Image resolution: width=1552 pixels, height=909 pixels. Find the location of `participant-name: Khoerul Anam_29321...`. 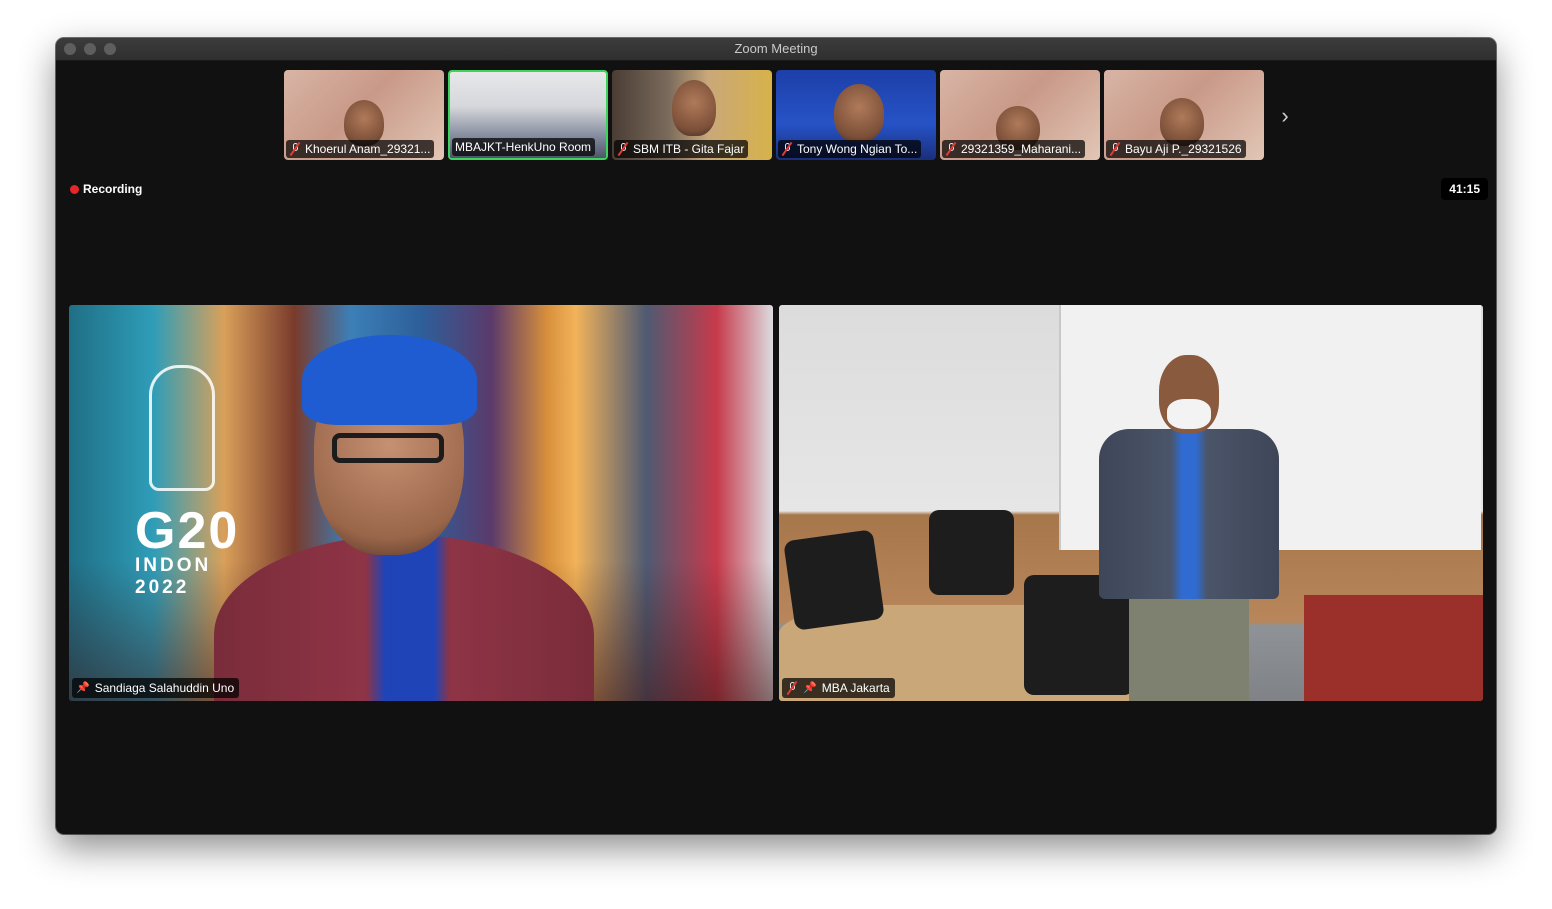

participant-name: Khoerul Anam_29321... is located at coordinates (368, 149).